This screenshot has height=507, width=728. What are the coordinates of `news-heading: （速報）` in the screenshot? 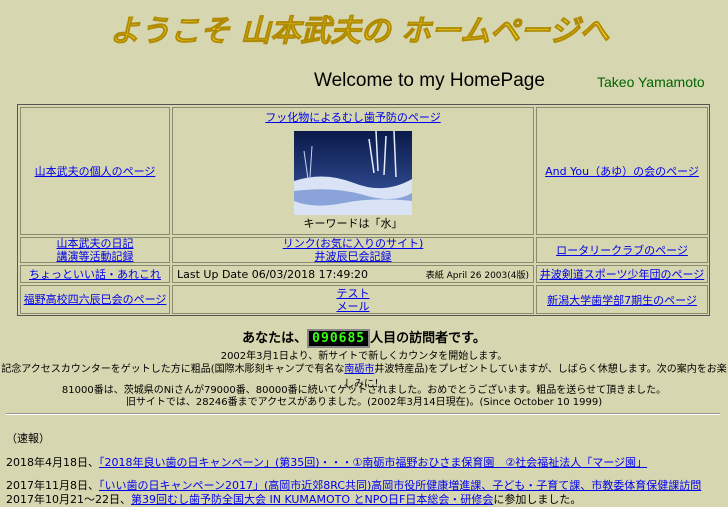 It's located at (28, 438).